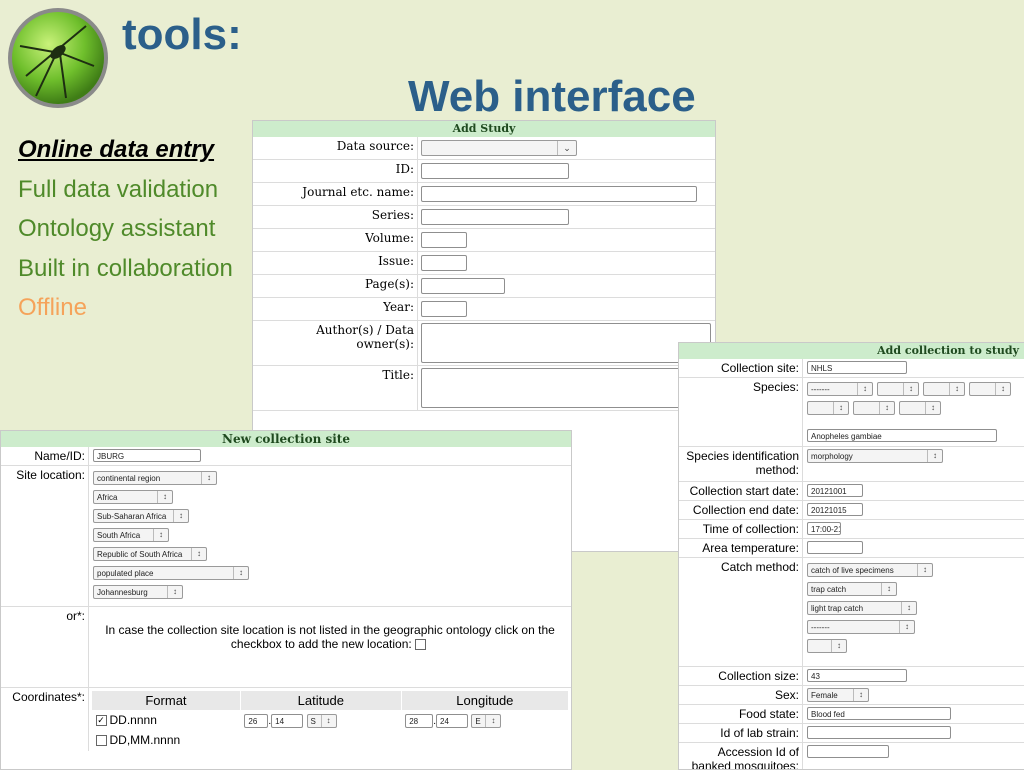 The height and width of the screenshot is (770, 1024). What do you see at coordinates (820, 627) in the screenshot?
I see `catch-method-value-4: -------` at bounding box center [820, 627].